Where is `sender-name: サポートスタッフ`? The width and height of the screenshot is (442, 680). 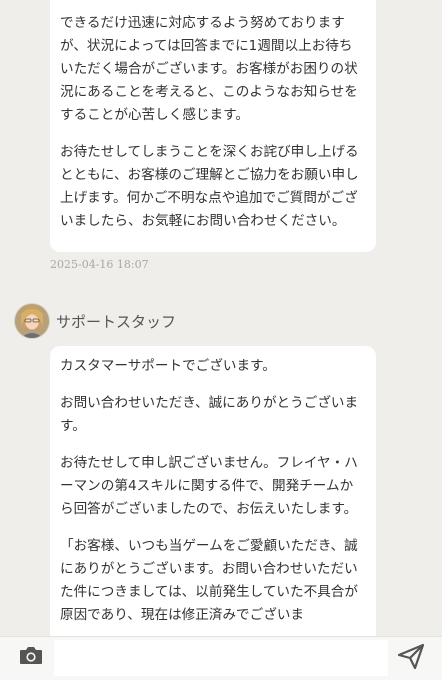 sender-name: サポートスタッフ is located at coordinates (116, 322).